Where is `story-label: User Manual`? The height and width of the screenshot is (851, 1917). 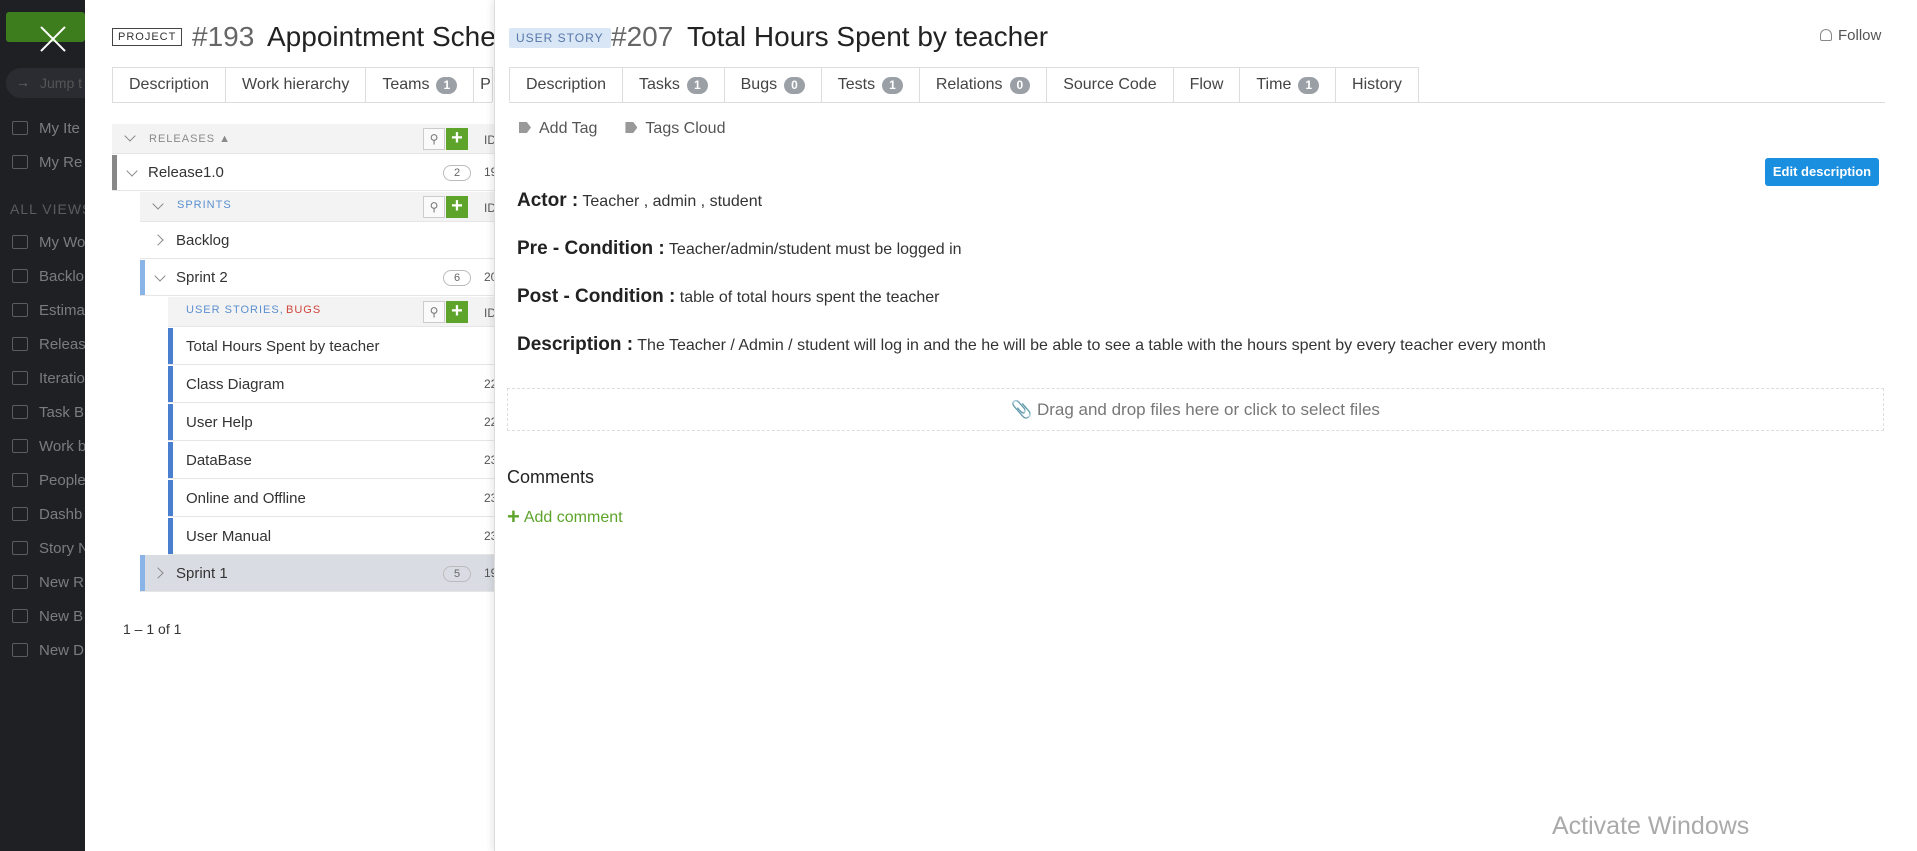 story-label: User Manual is located at coordinates (229, 536).